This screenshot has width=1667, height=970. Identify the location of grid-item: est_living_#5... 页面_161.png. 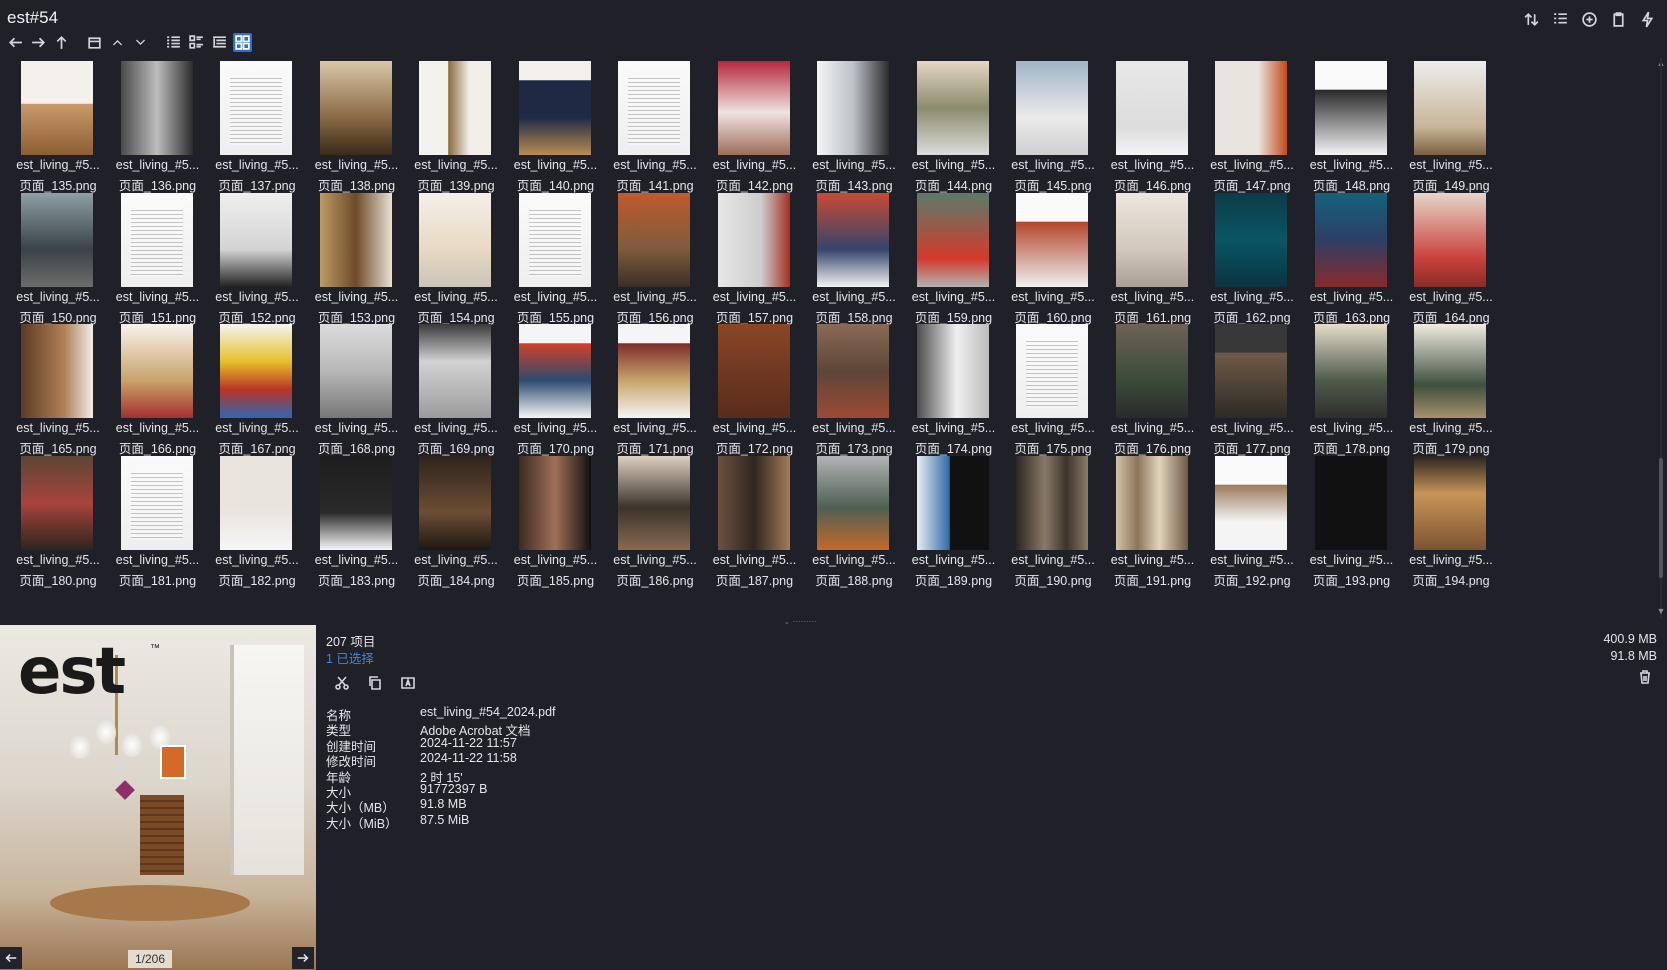
(1153, 257).